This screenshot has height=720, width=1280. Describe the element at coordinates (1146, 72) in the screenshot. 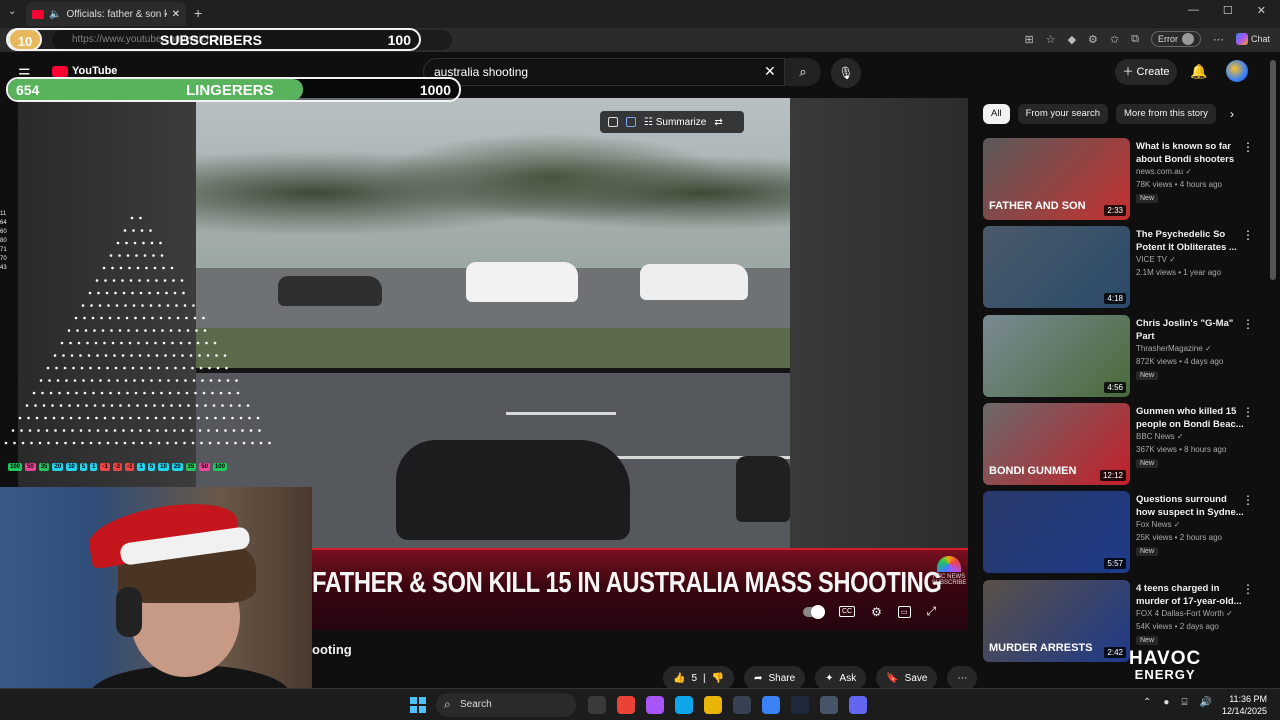

I see `create-button: ＋ Create` at that location.